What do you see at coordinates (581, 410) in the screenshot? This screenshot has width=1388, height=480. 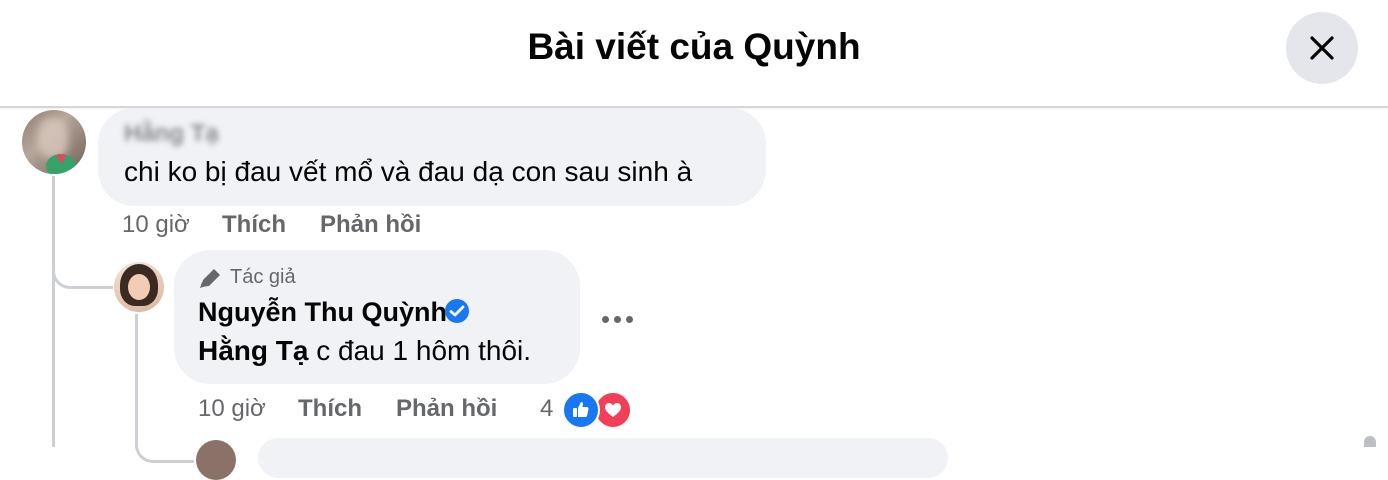 I see `like-icon` at bounding box center [581, 410].